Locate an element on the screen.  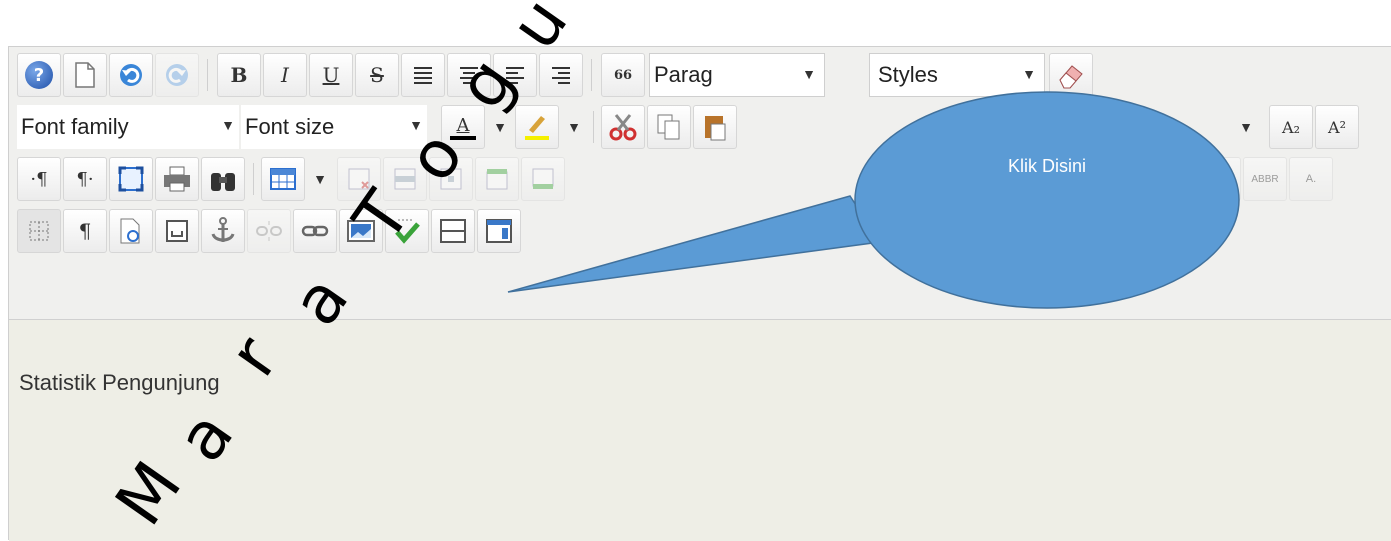
callout-ellipse is located at coordinates (1047, 200).